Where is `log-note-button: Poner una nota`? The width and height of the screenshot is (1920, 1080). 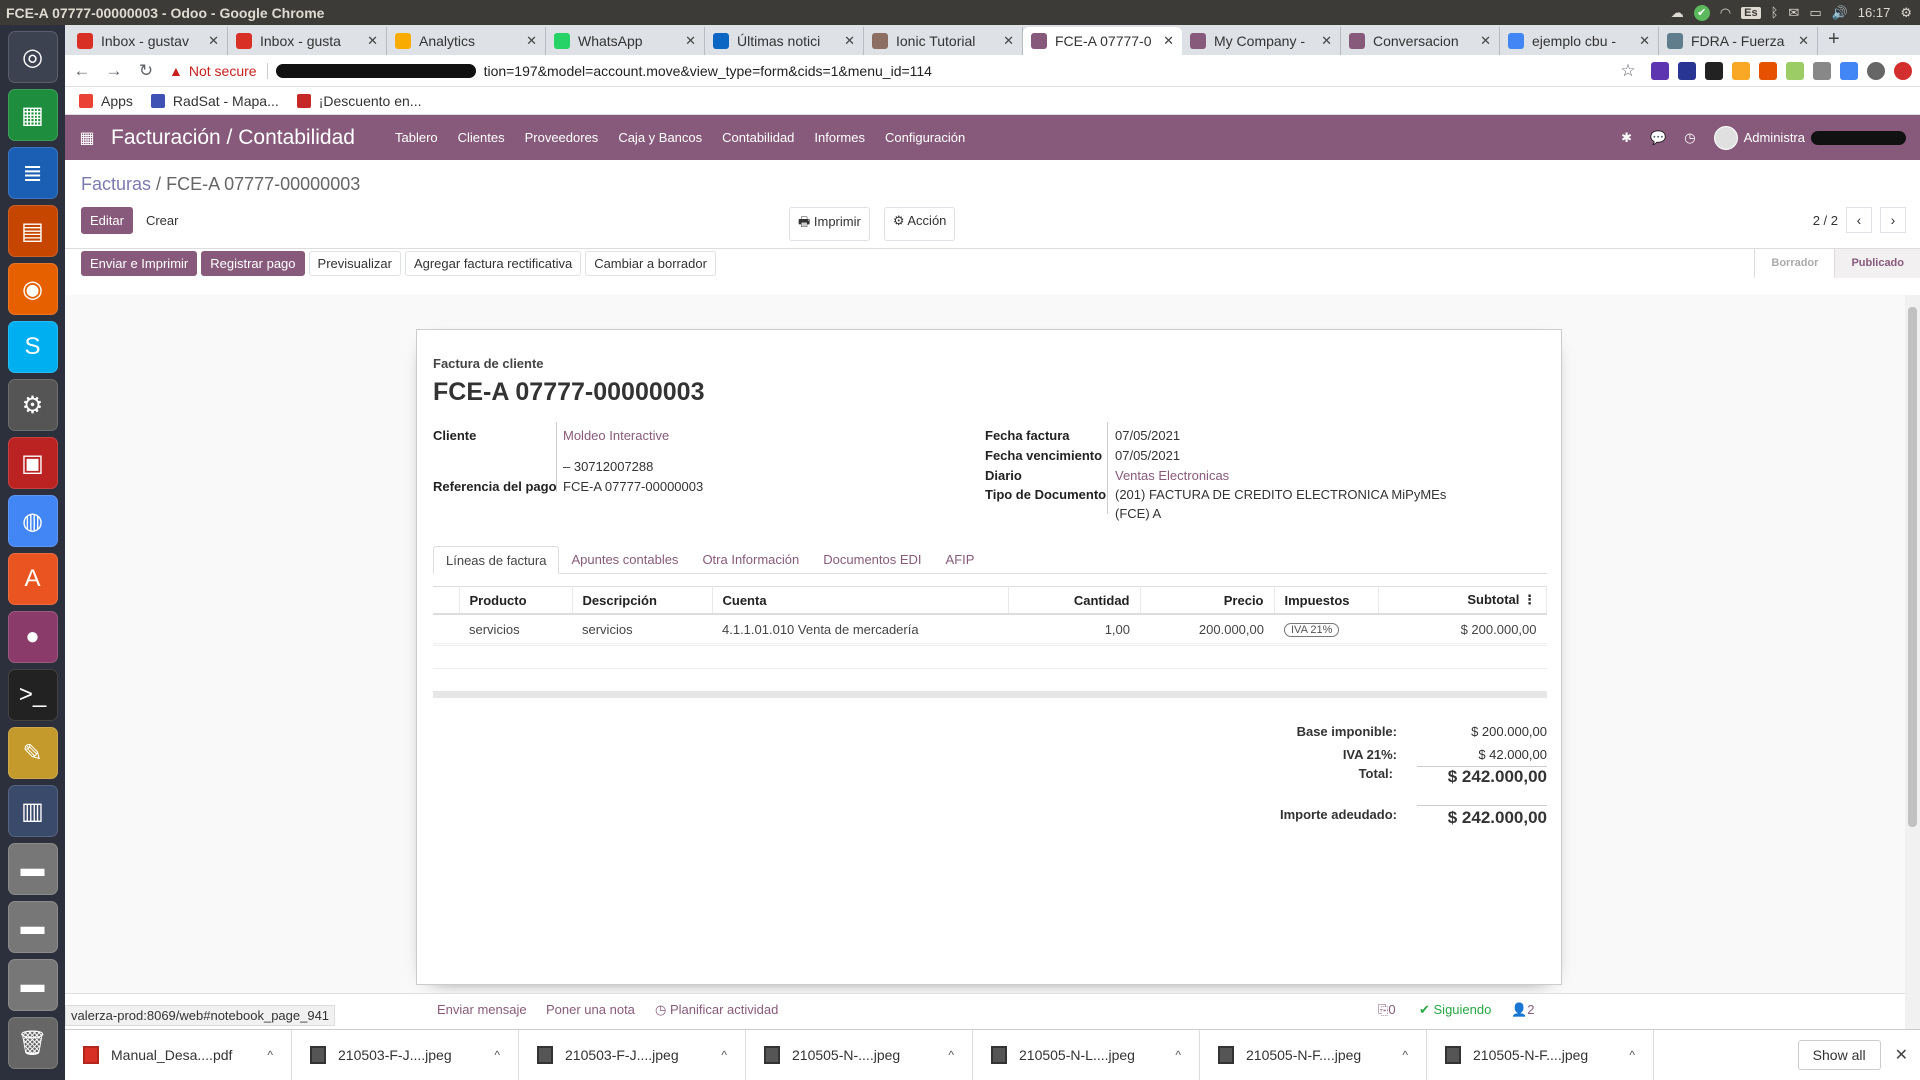 log-note-button: Poner una nota is located at coordinates (590, 1009).